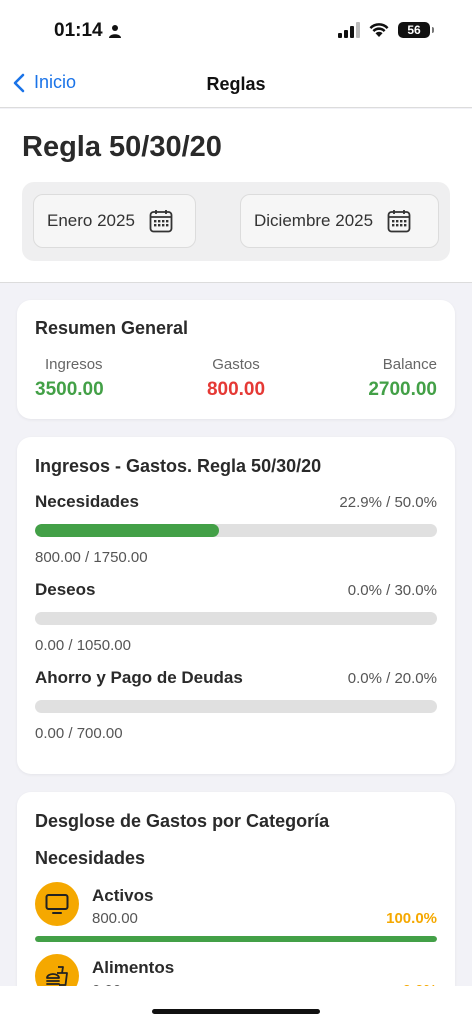 This screenshot has width=472, height=1024. I want to click on start-date-label: Enero 2025, so click(91, 220).